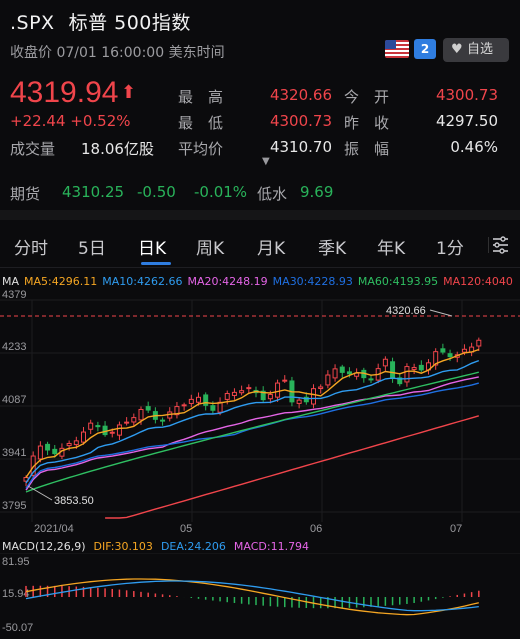 This screenshot has height=639, width=520. Describe the element at coordinates (16, 562) in the screenshot. I see `macd-y-tick-label: 81.95` at that location.